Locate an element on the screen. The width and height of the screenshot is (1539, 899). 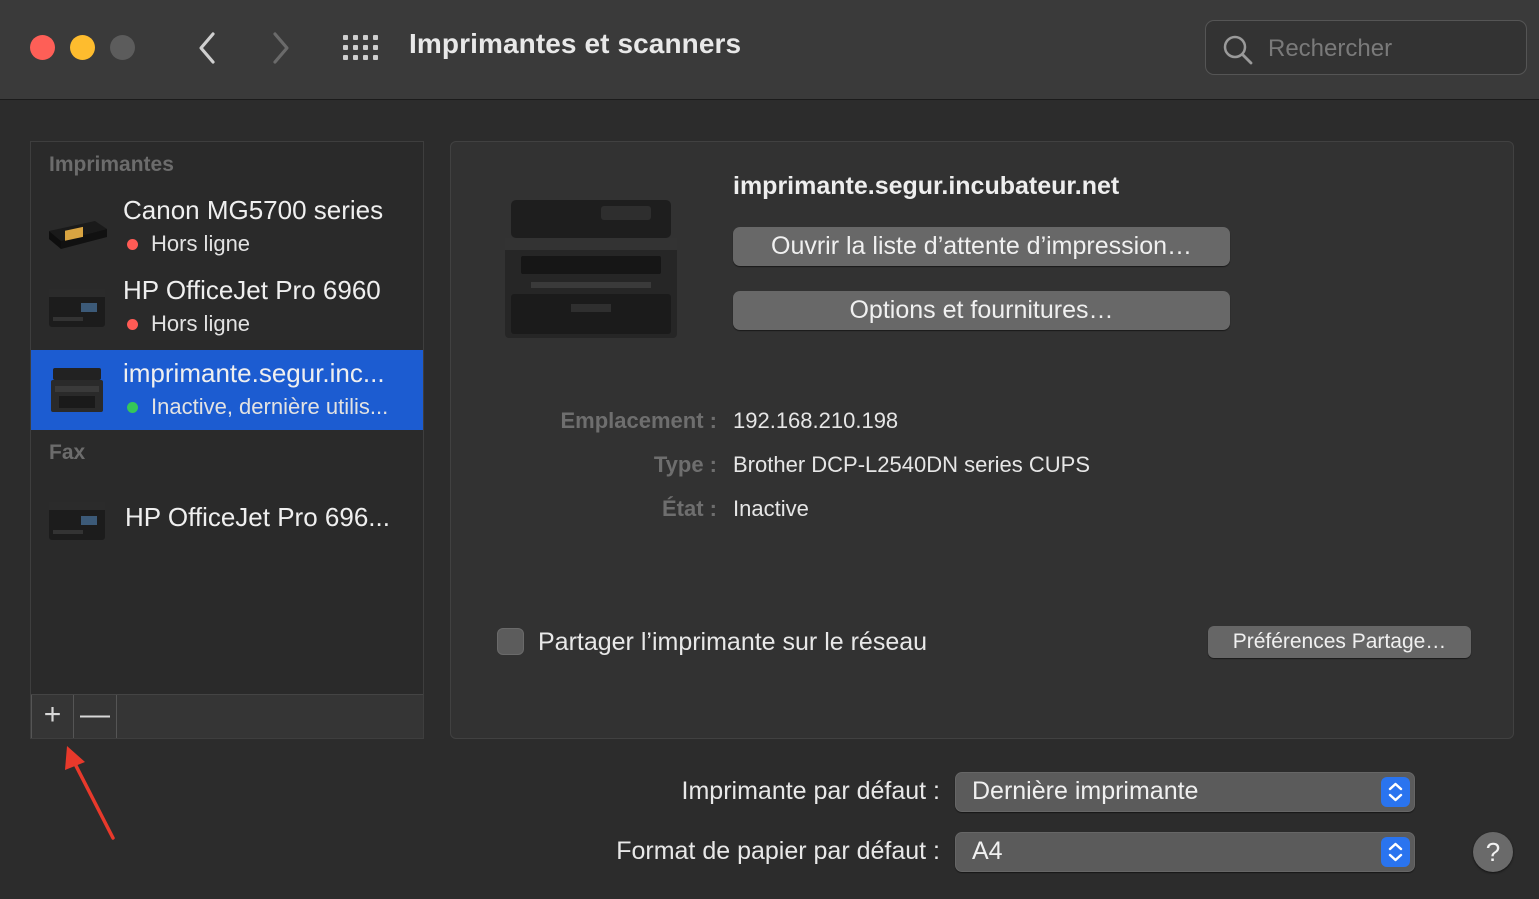
printer-name: HP OfficeJet Pro 6960 is located at coordinates (252, 290).